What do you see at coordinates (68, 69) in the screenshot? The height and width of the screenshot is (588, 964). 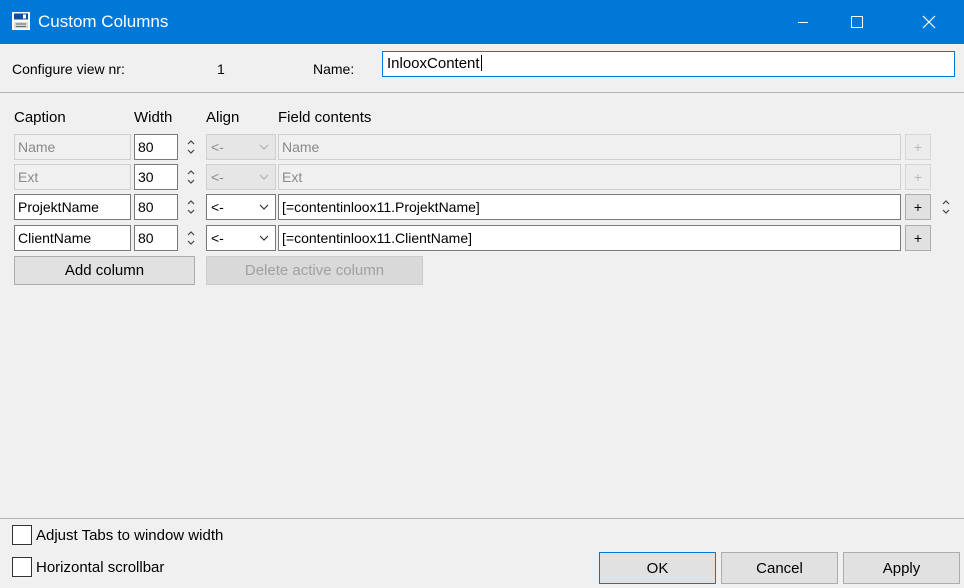 I see `view-number-label: Configure view nr:` at bounding box center [68, 69].